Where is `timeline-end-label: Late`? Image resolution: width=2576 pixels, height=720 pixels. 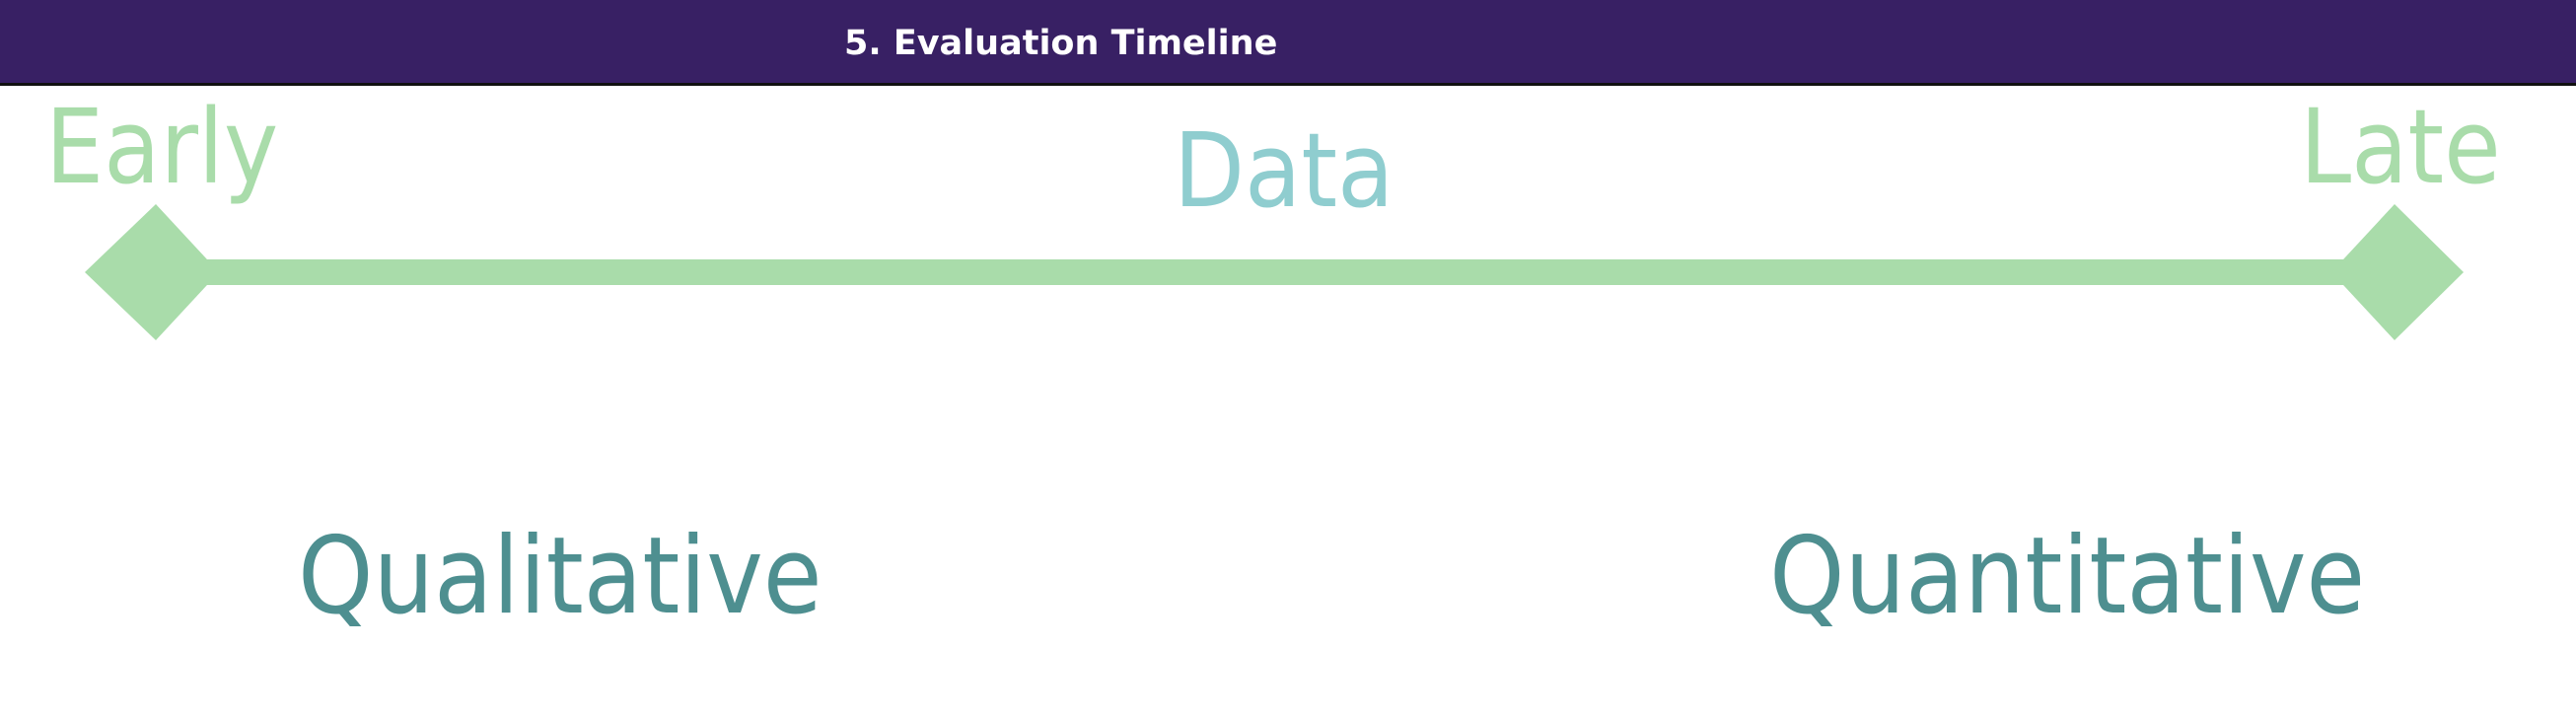
timeline-end-label: Late is located at coordinates (2400, 147).